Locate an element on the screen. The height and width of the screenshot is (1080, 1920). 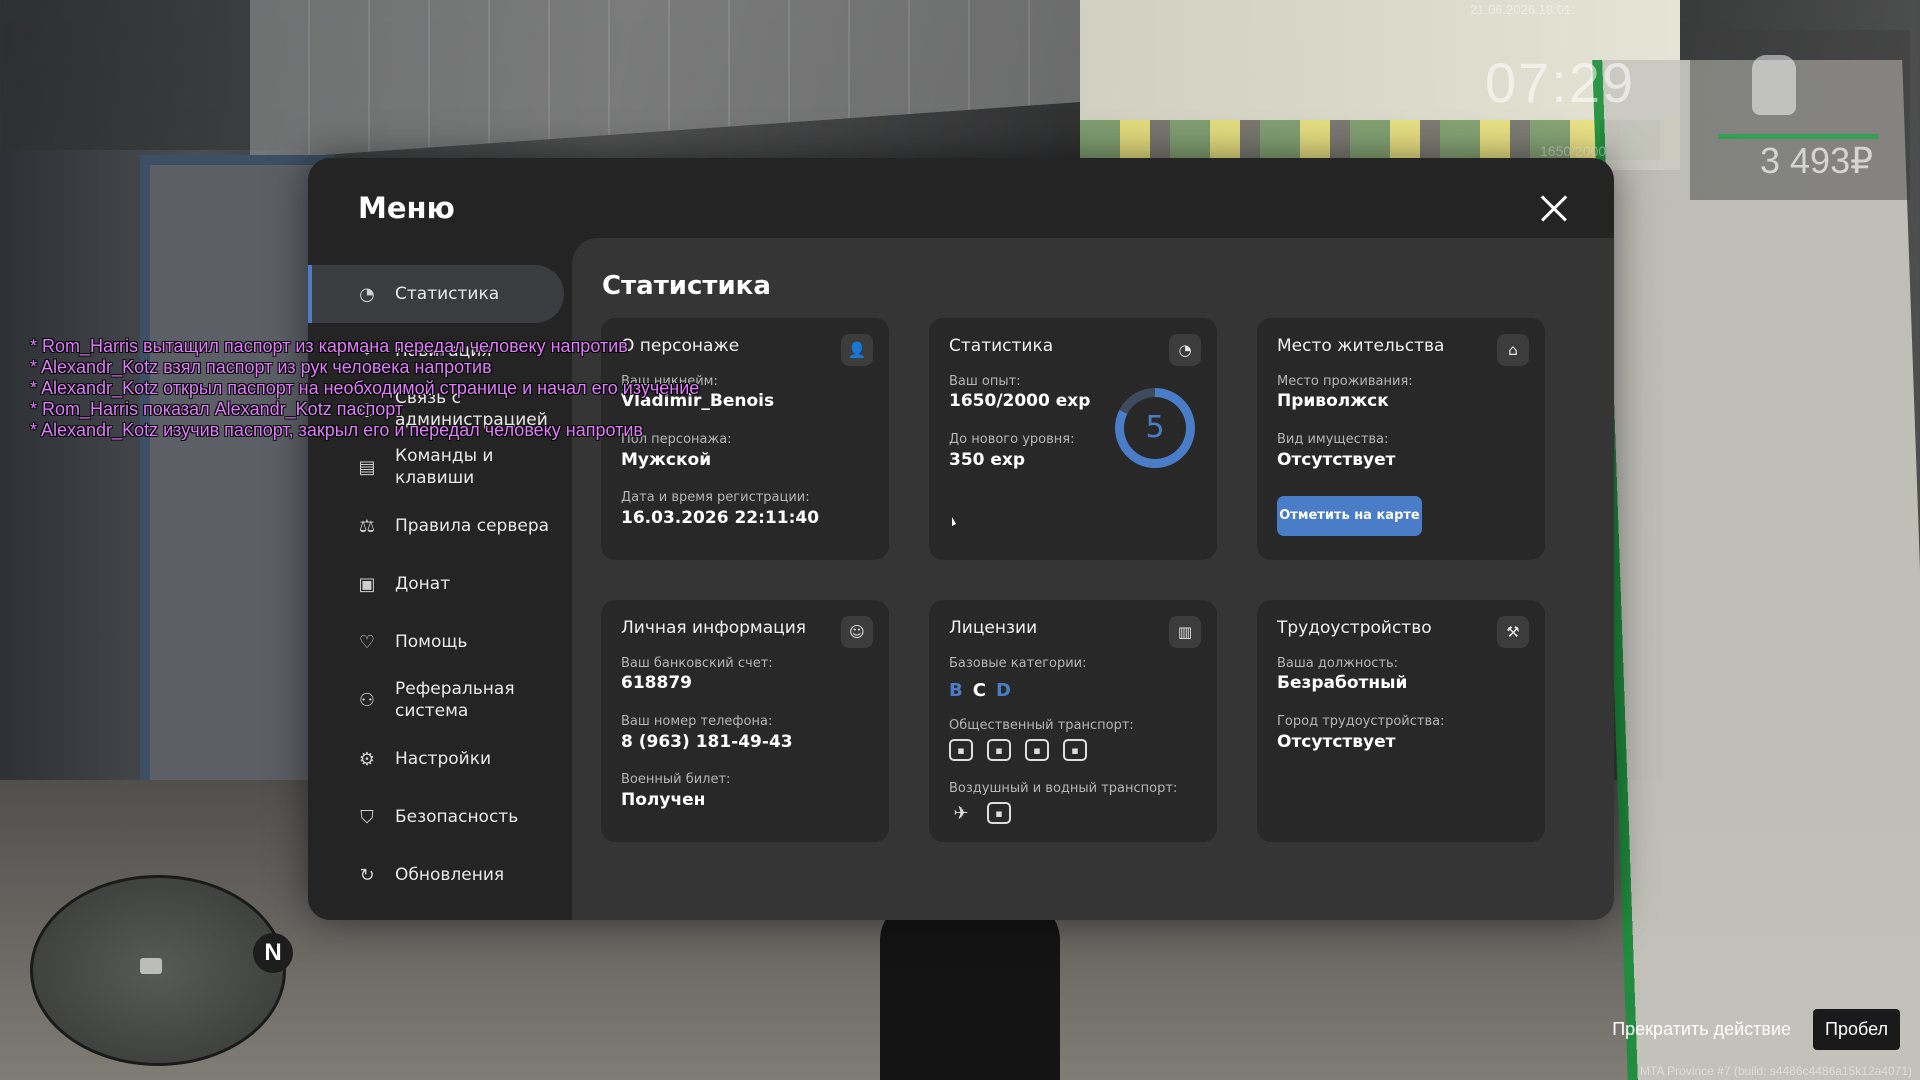
next-level-value: 350 exp is located at coordinates (987, 460).